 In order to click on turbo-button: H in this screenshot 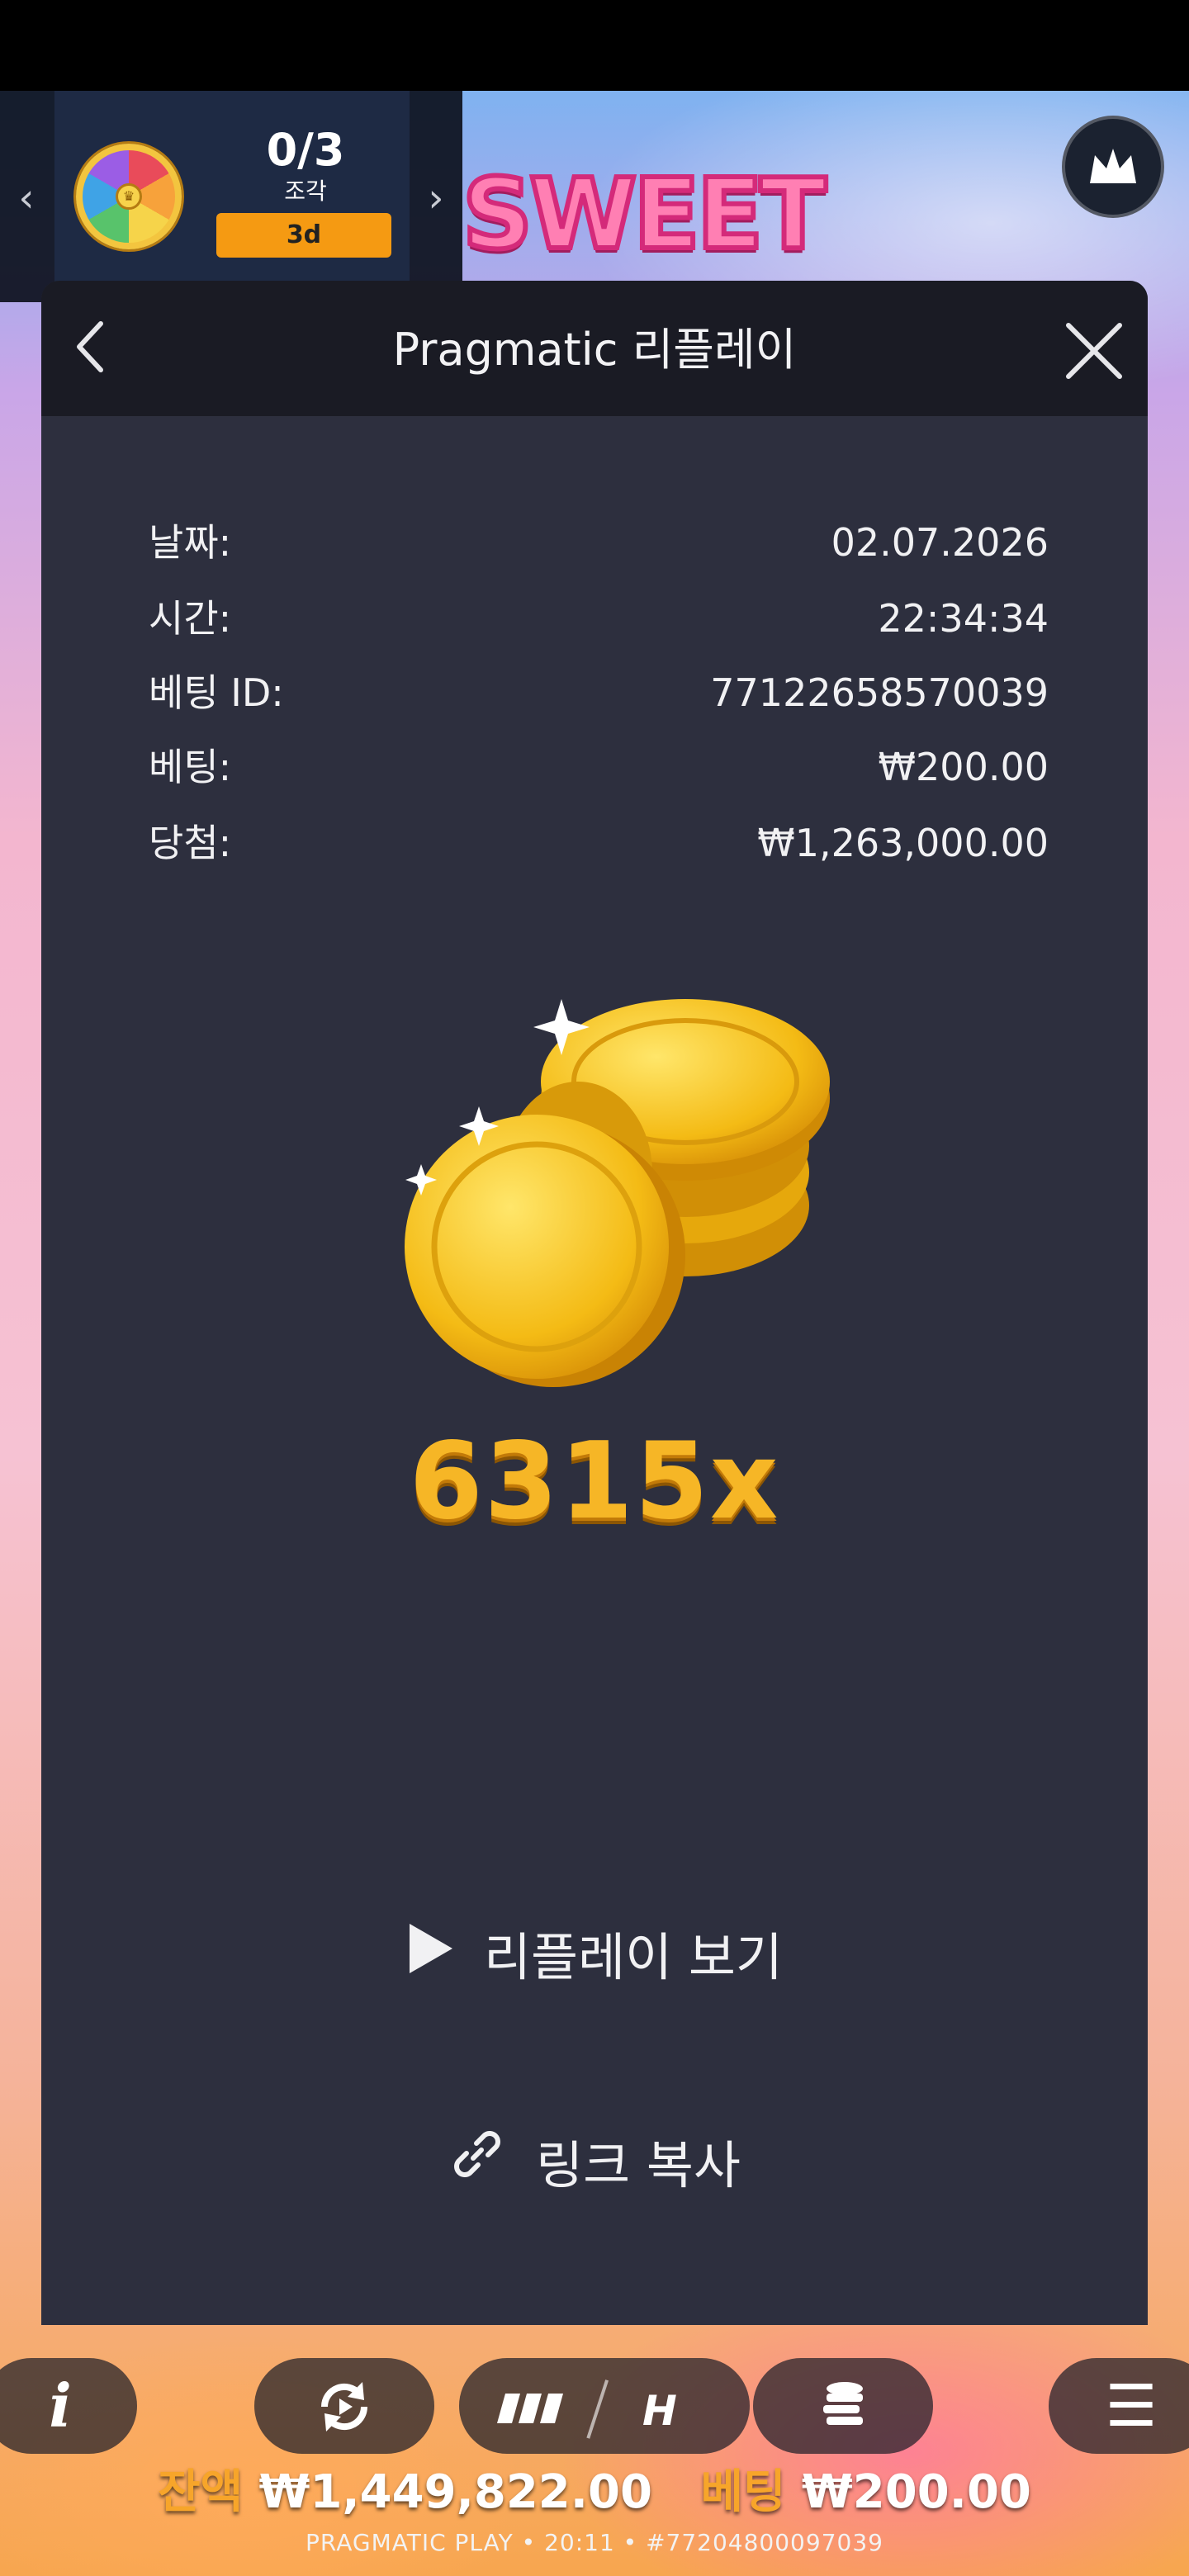, I will do `click(604, 2406)`.